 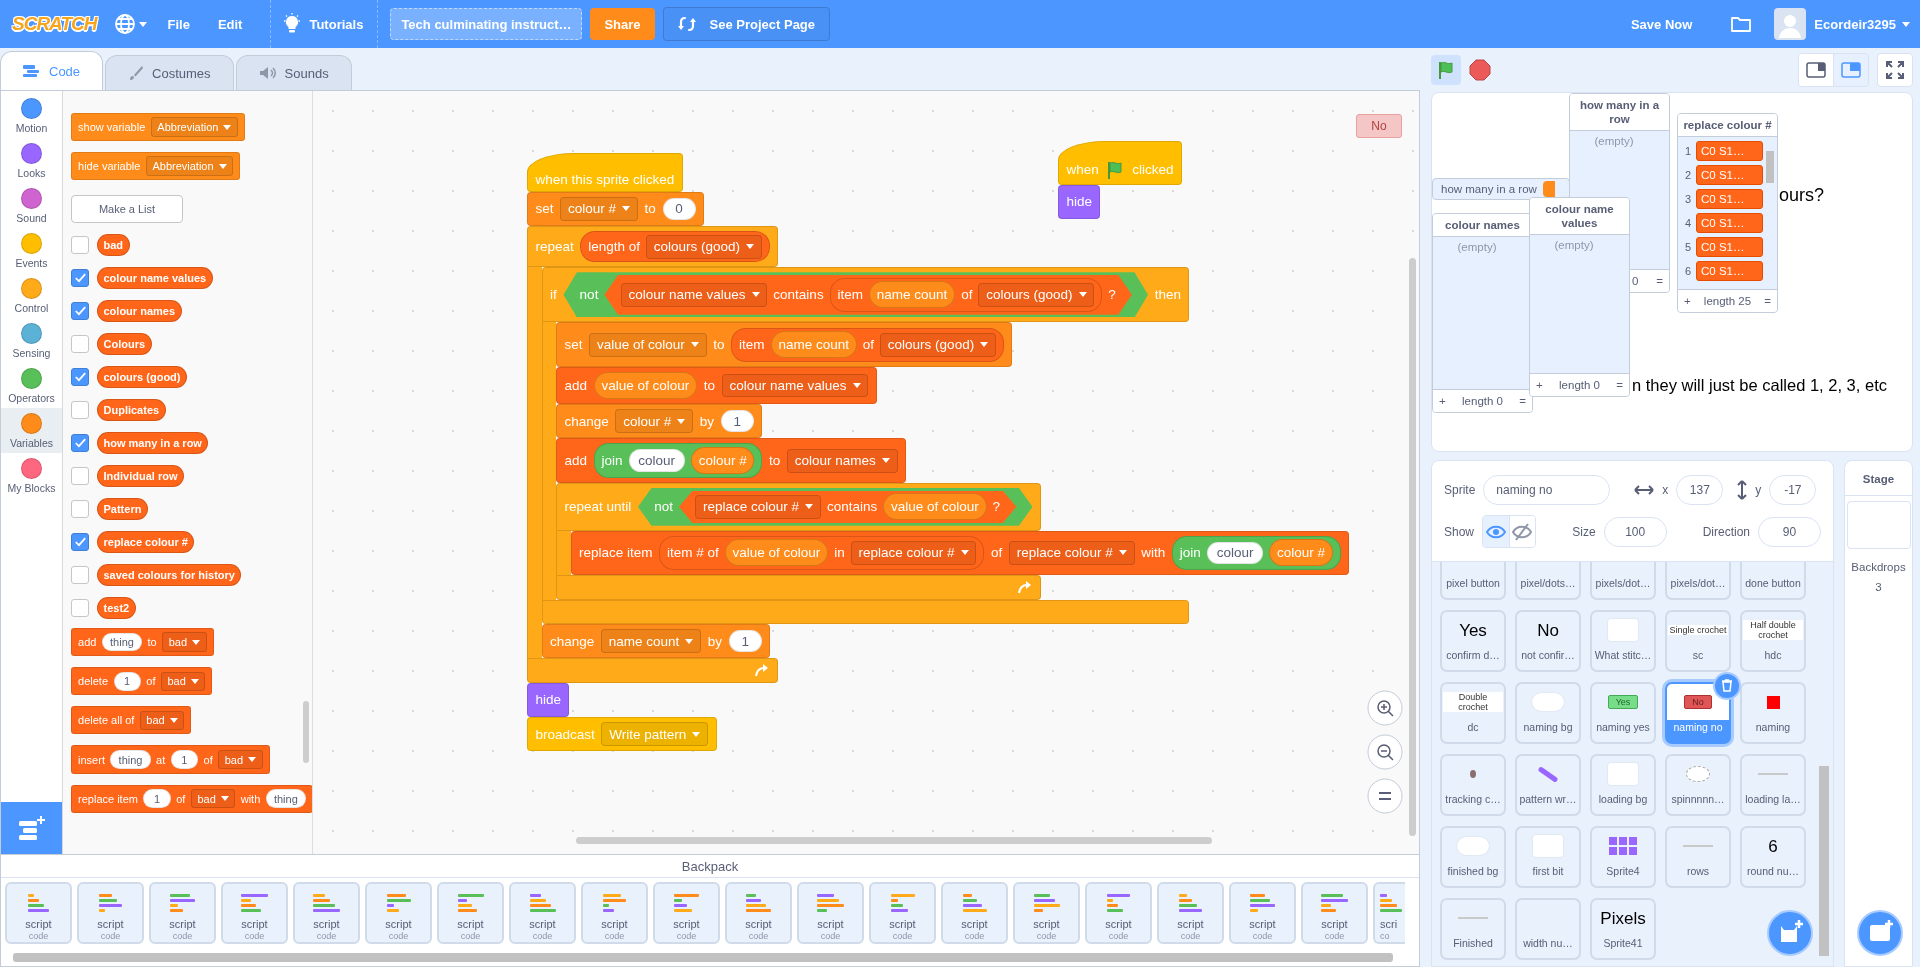 What do you see at coordinates (131, 24) in the screenshot?
I see `language-menu` at bounding box center [131, 24].